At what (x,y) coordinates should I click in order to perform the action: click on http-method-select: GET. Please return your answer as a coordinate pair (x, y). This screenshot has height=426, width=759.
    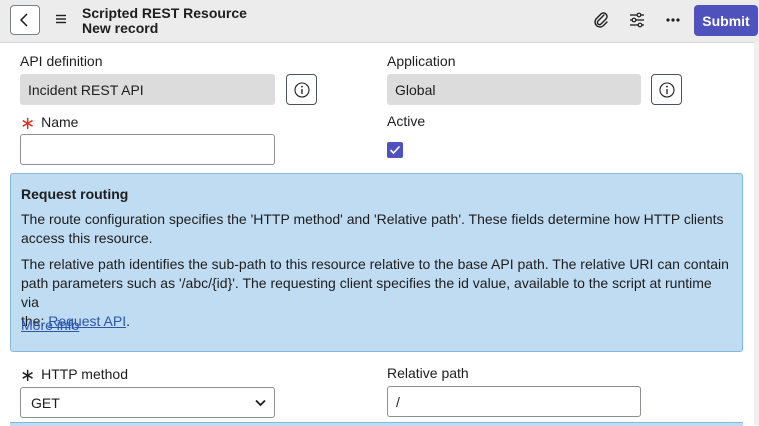
    Looking at the image, I should click on (147, 402).